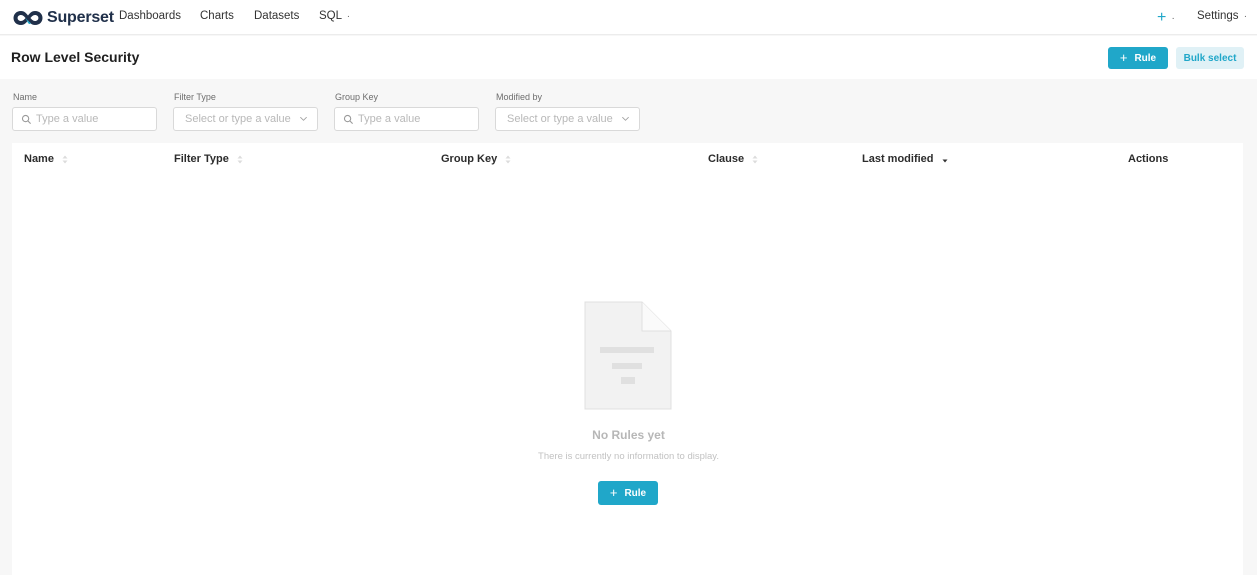 The image size is (1257, 575). What do you see at coordinates (628, 355) in the screenshot?
I see `empty-document-icon` at bounding box center [628, 355].